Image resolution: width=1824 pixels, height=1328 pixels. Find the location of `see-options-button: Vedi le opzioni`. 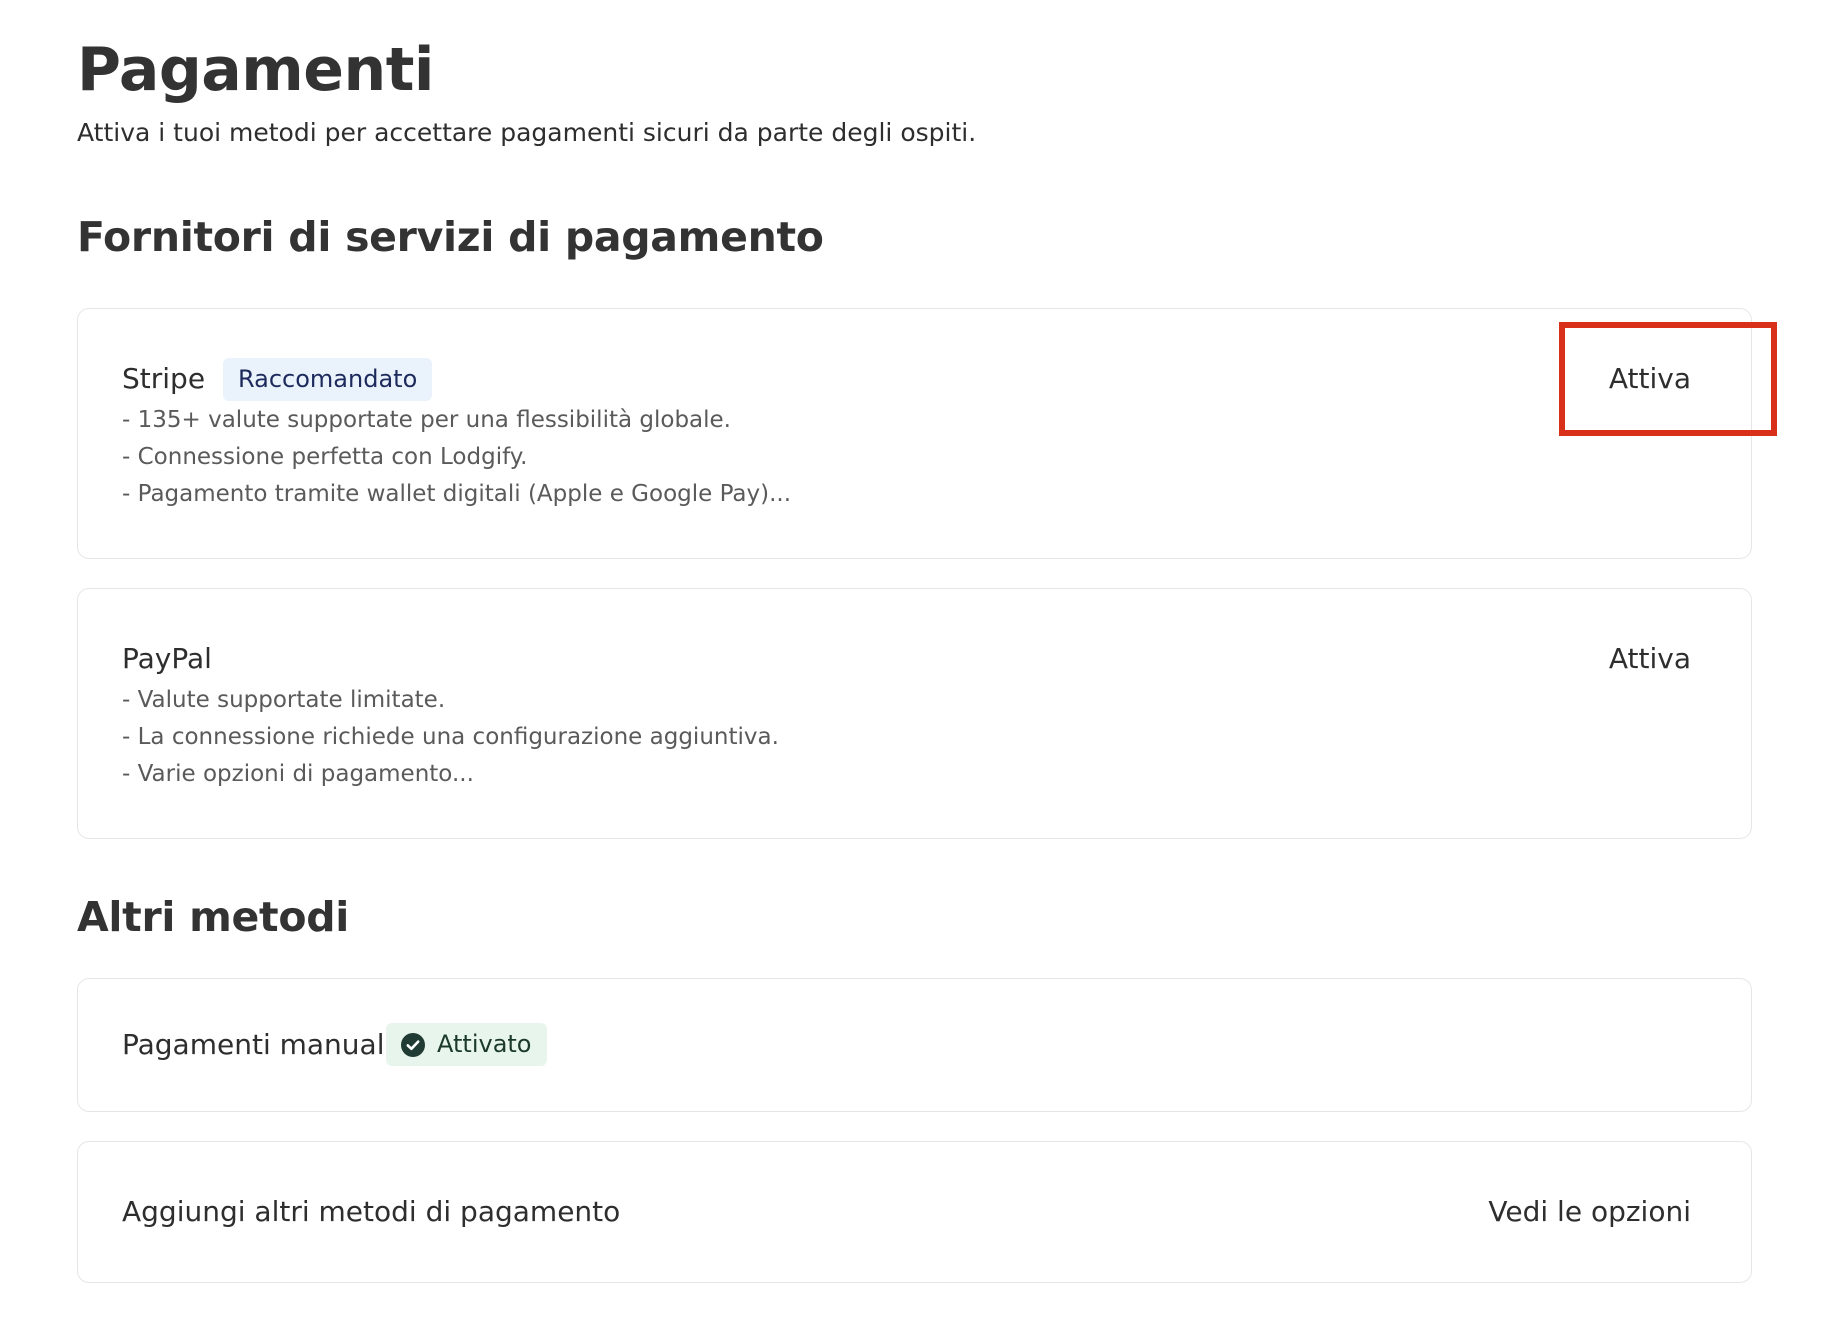

see-options-button: Vedi le opzioni is located at coordinates (1589, 1212).